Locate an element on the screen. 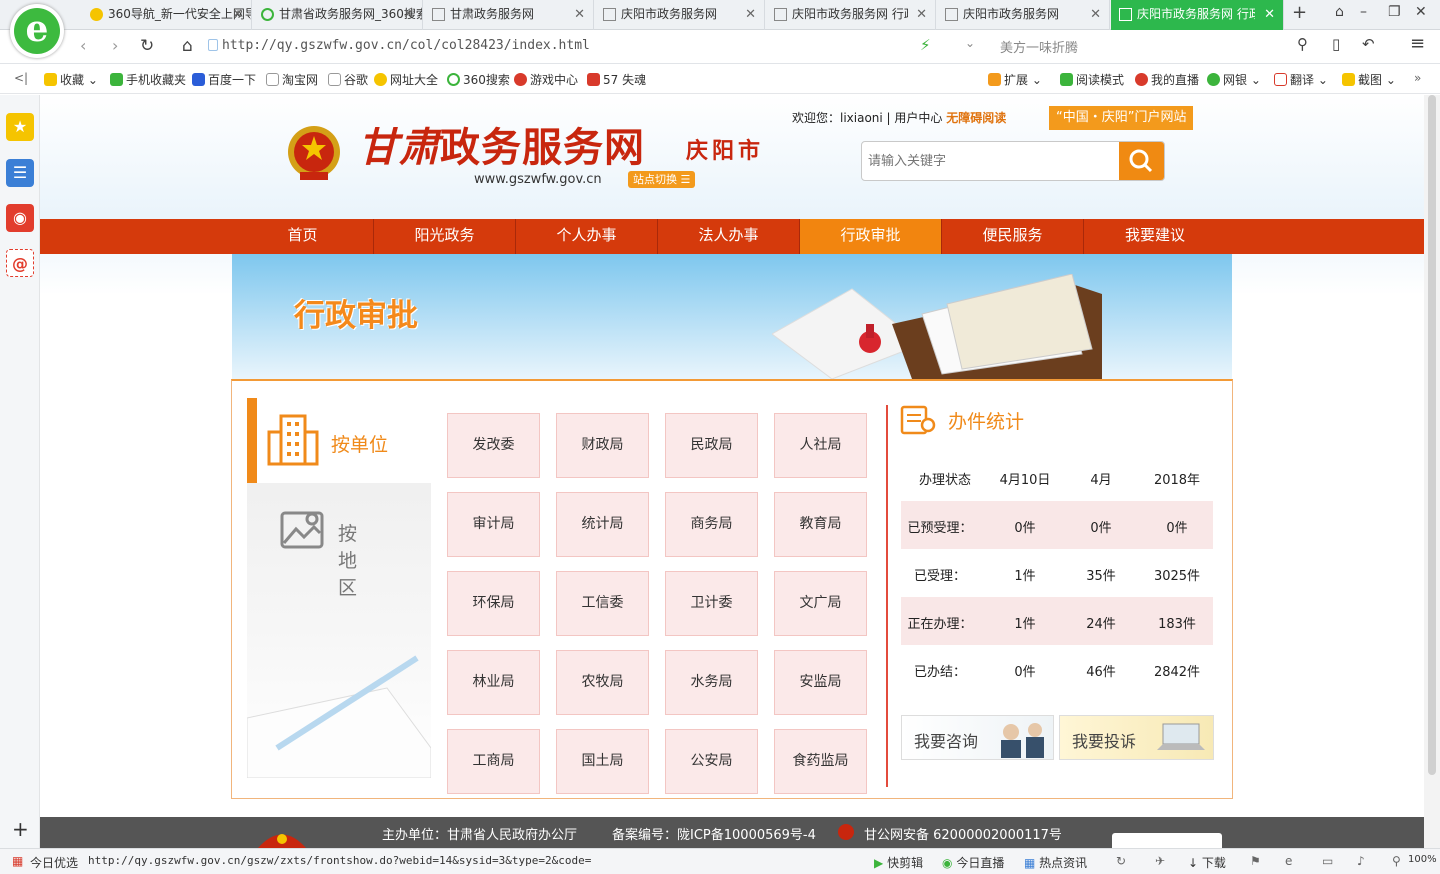 This screenshot has height=874, width=1440. nav-suggest: 我要建议 is located at coordinates (1155, 236).